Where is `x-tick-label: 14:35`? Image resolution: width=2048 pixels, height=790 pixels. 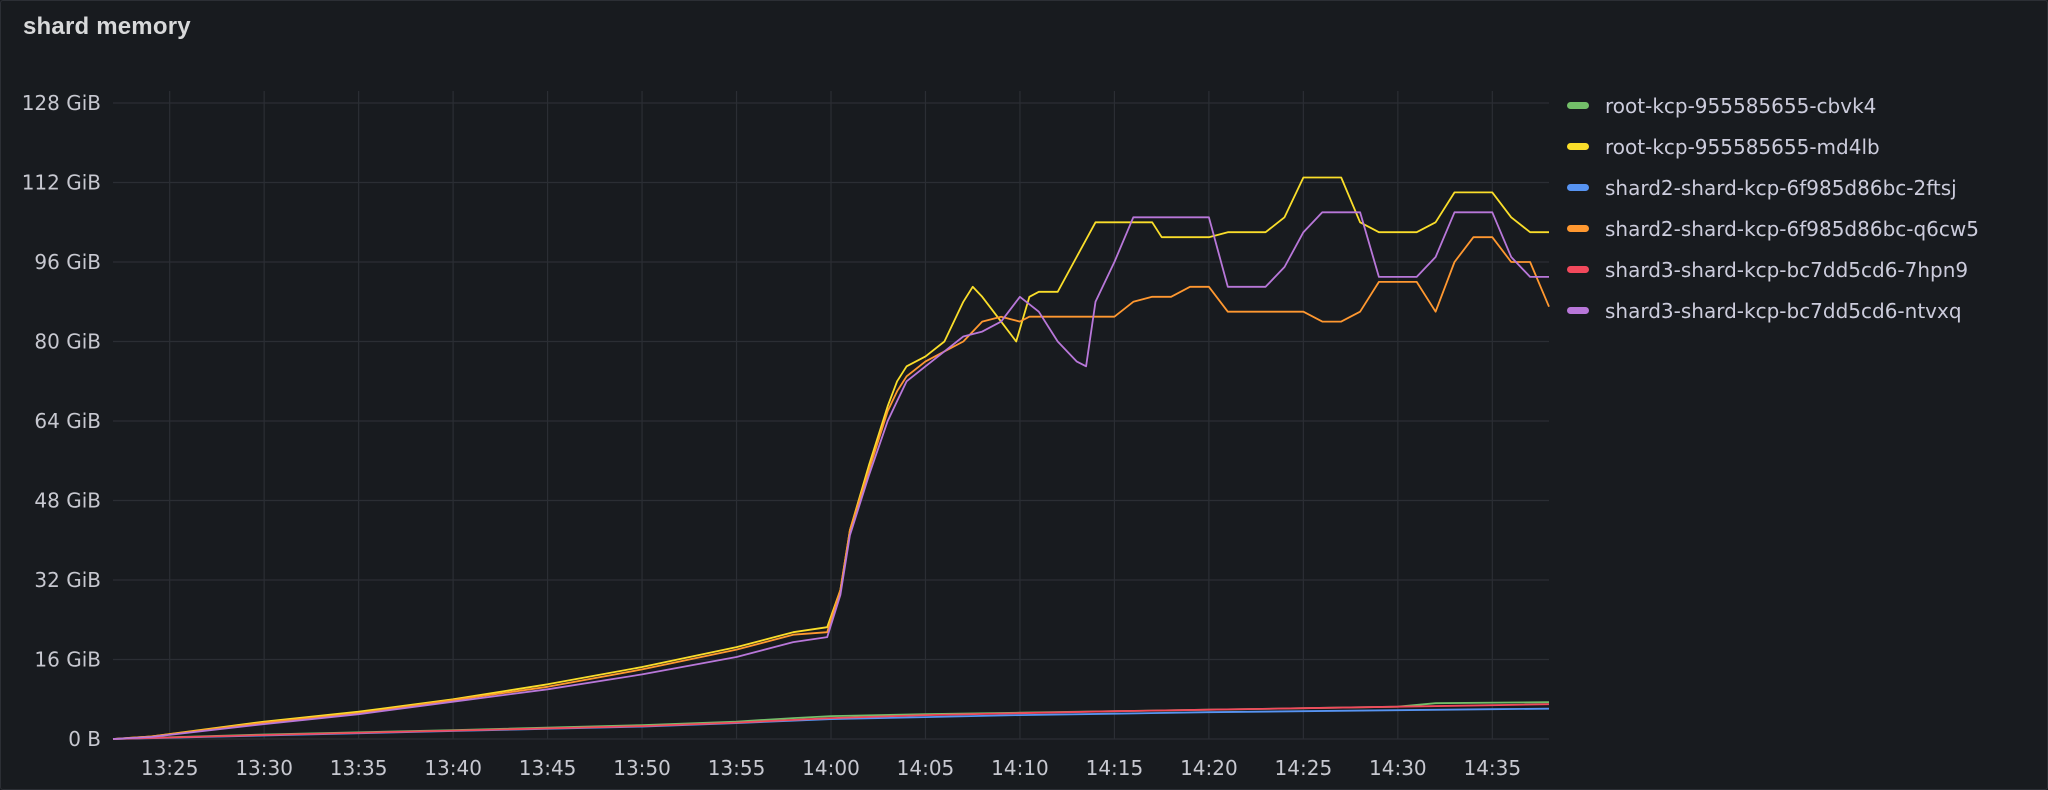
x-tick-label: 14:35 is located at coordinates (1492, 768).